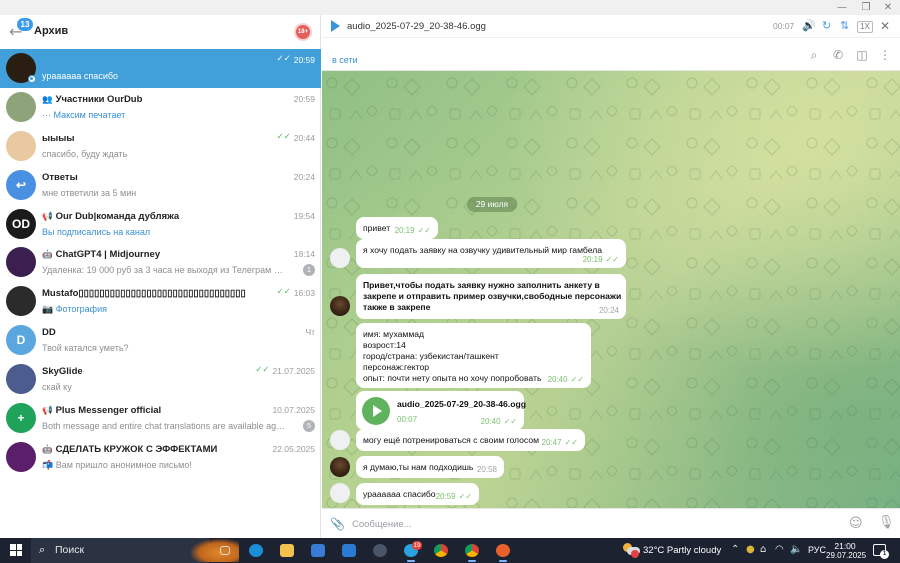 Image resolution: width=900 pixels, height=563 pixels. Describe the element at coordinates (16, 550) in the screenshot. I see `windows-start-icon` at that location.